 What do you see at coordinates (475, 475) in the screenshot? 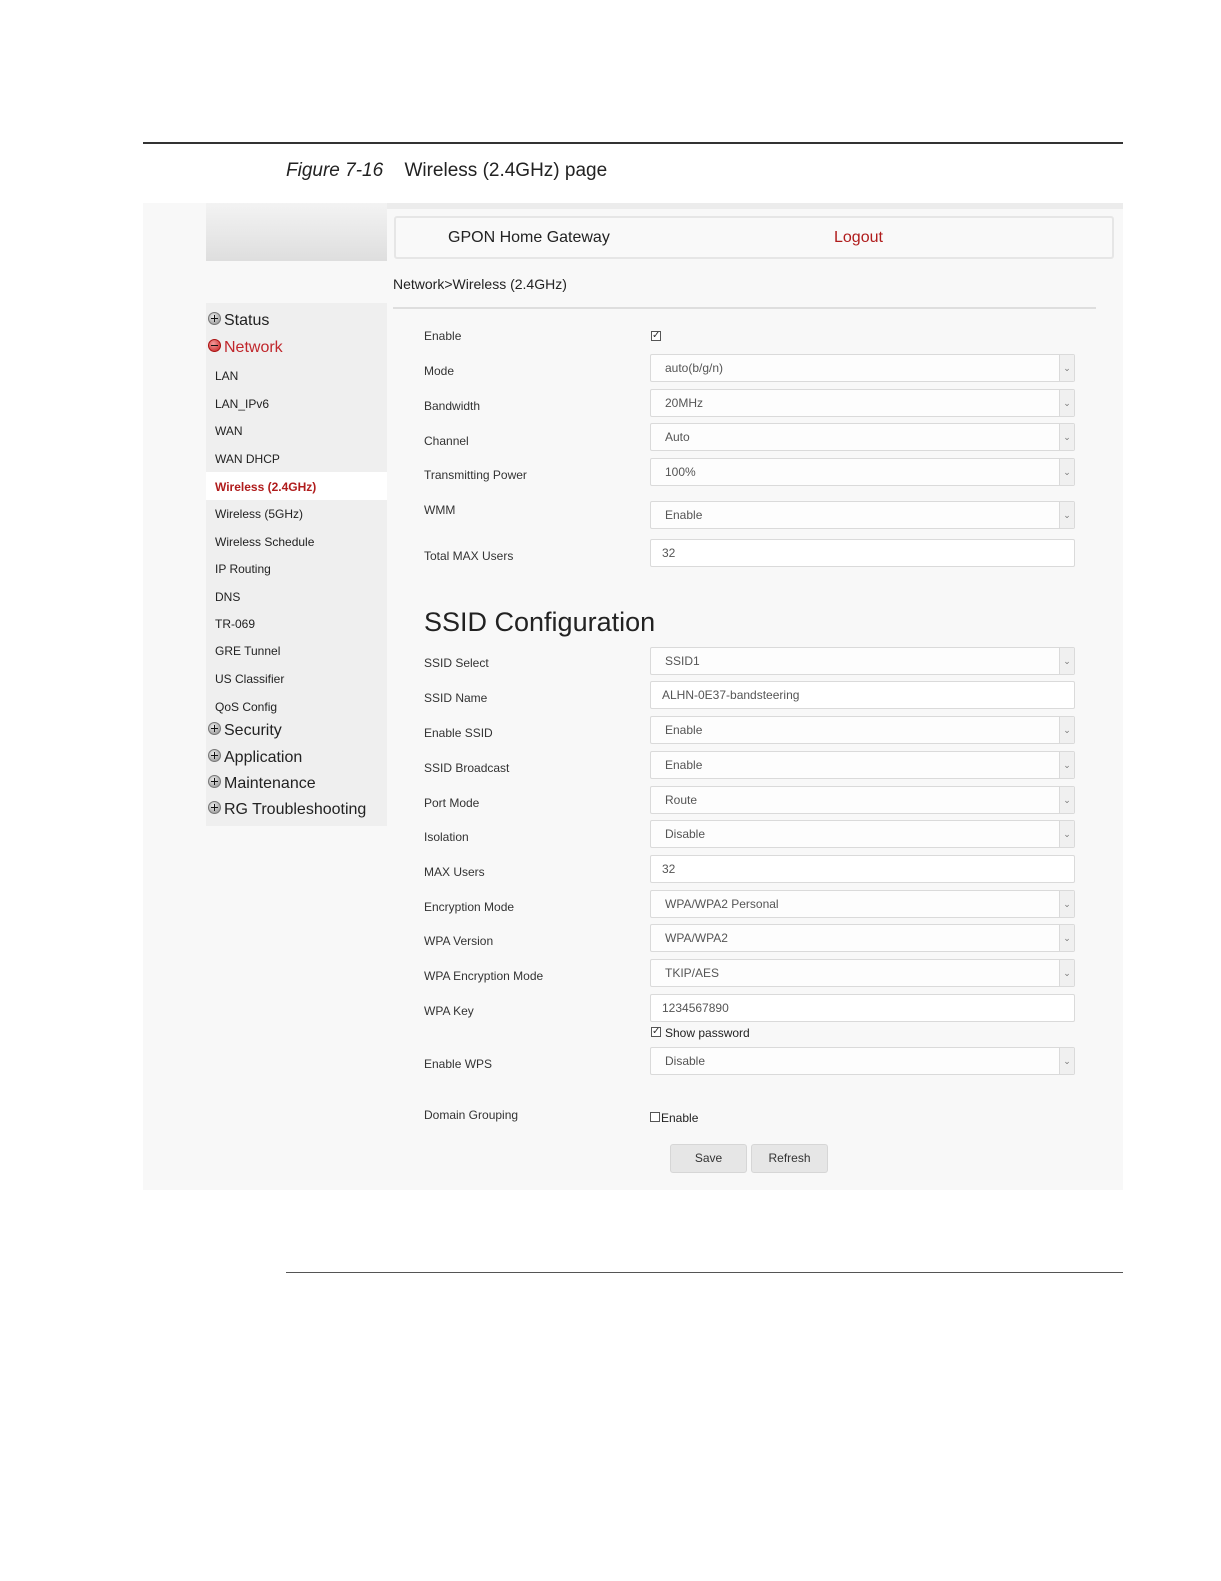
I see `transmitting-power-label: Transmitting Power` at bounding box center [475, 475].